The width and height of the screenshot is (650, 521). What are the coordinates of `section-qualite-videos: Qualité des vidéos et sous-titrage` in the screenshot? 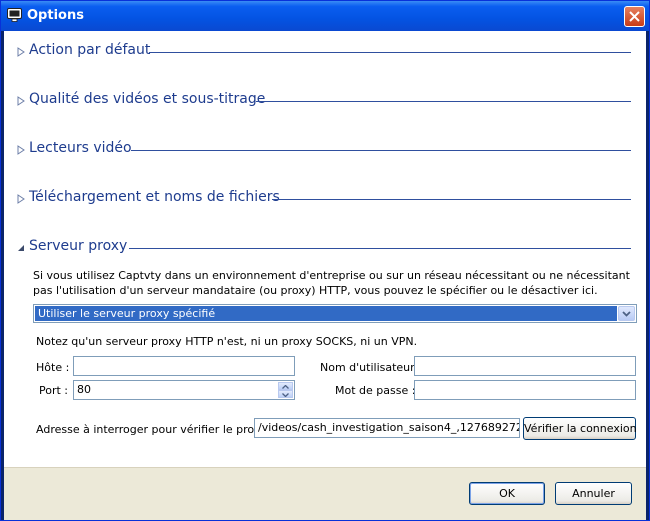 It's located at (325, 102).